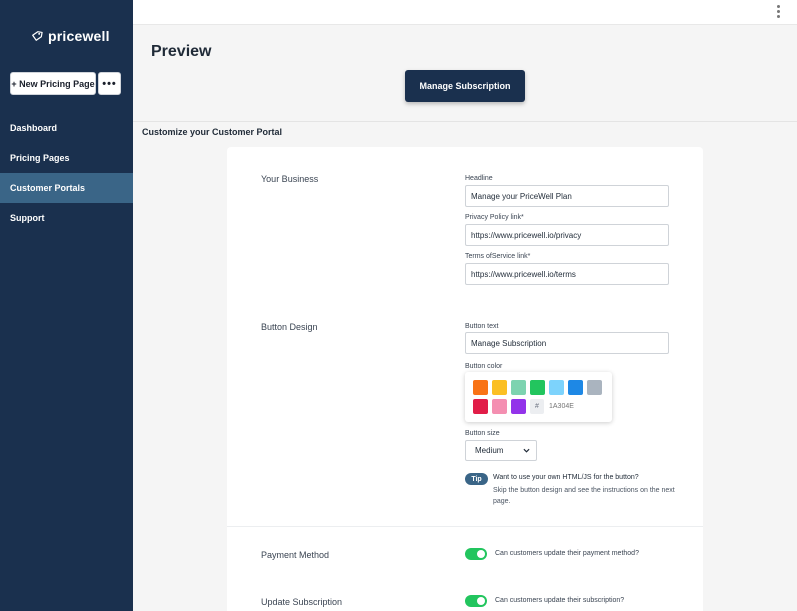 This screenshot has height=611, width=797. What do you see at coordinates (66, 158) in the screenshot?
I see `sidebar-item-pricing-pages: Pricing Pages` at bounding box center [66, 158].